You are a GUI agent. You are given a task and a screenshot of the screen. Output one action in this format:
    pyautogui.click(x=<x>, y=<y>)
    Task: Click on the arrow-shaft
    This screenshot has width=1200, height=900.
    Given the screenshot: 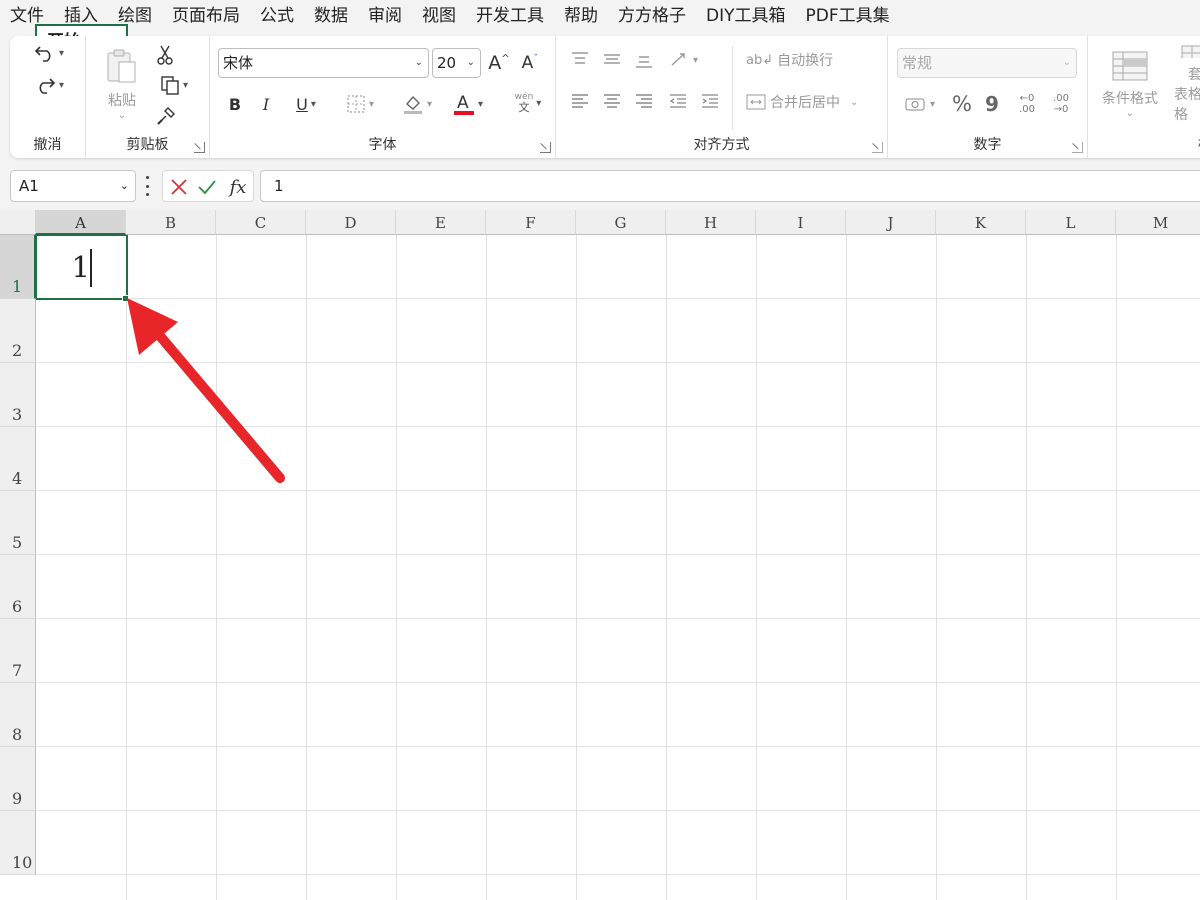 What is the action you would take?
    pyautogui.click(x=220, y=407)
    